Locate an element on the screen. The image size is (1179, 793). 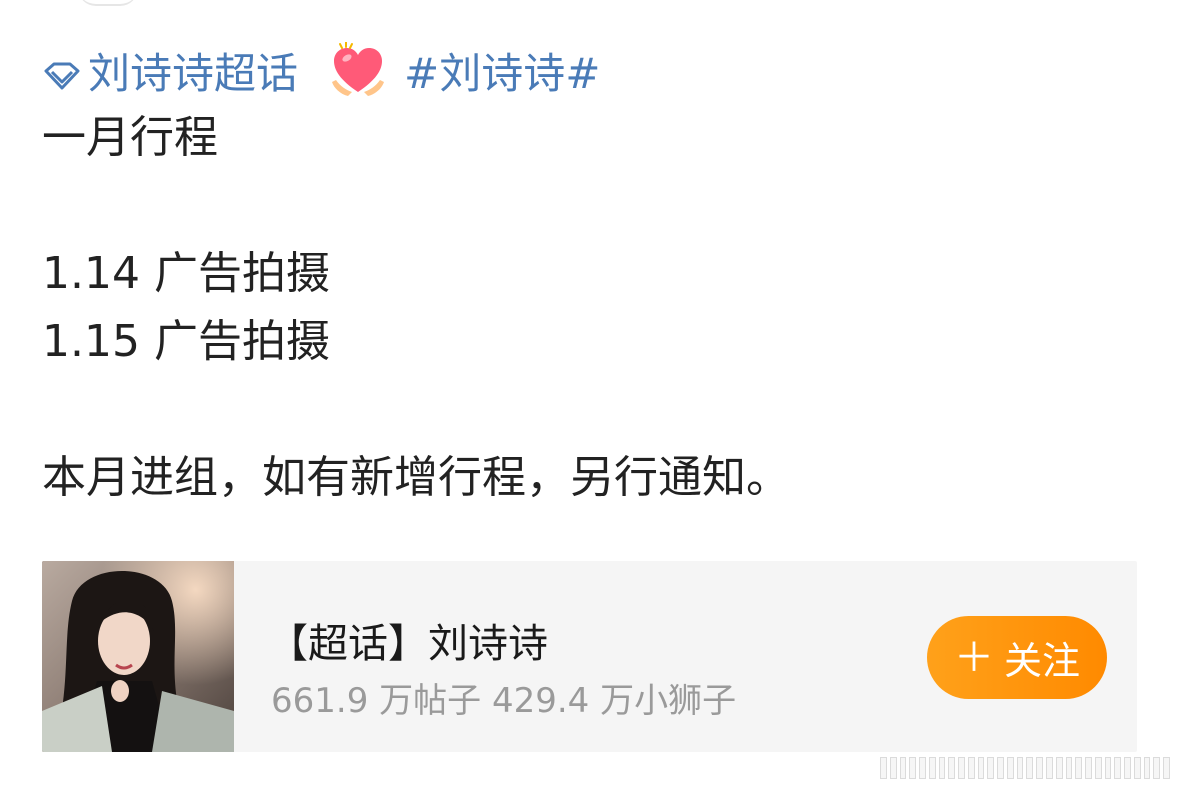
follow-label: 关注 is located at coordinates (1041, 661).